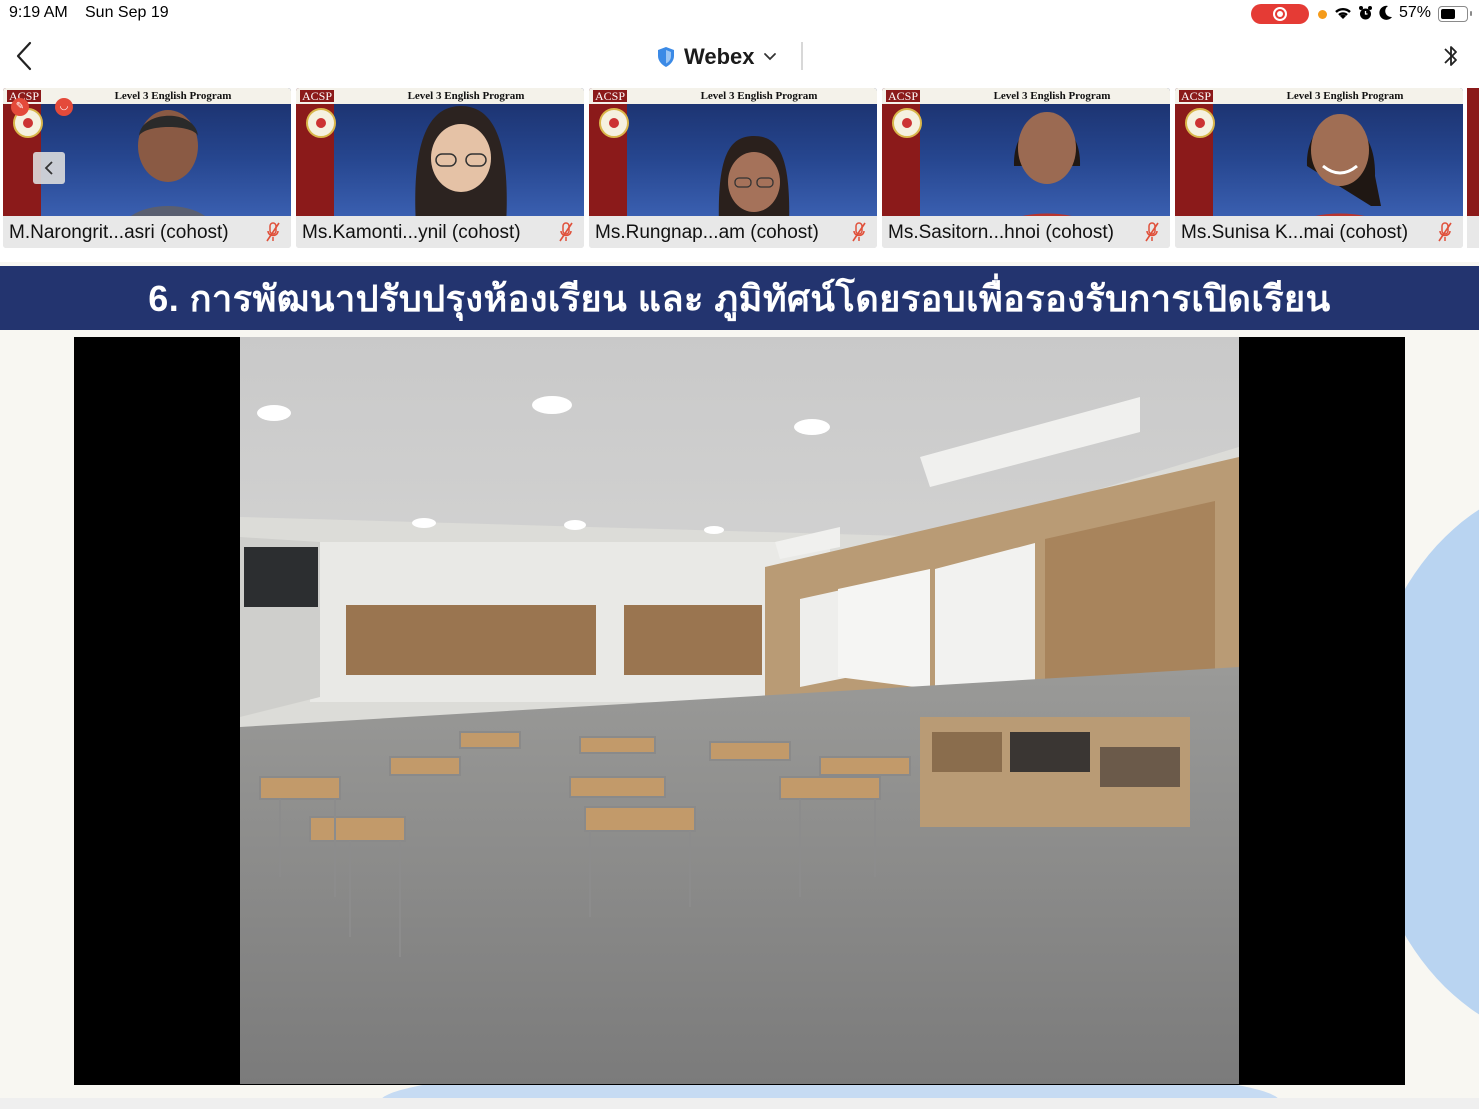  I want to click on participant-name-bar: Ms.Kamonti...ynil (cohost), so click(440, 232).